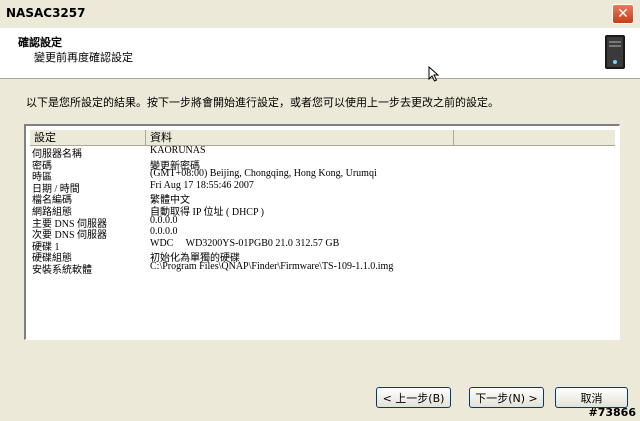 This screenshot has width=640, height=421. I want to click on list-item: 硬碟 1 WDC WD3200YS-01PGB0 21.0 312.57 GB, so click(322, 245).